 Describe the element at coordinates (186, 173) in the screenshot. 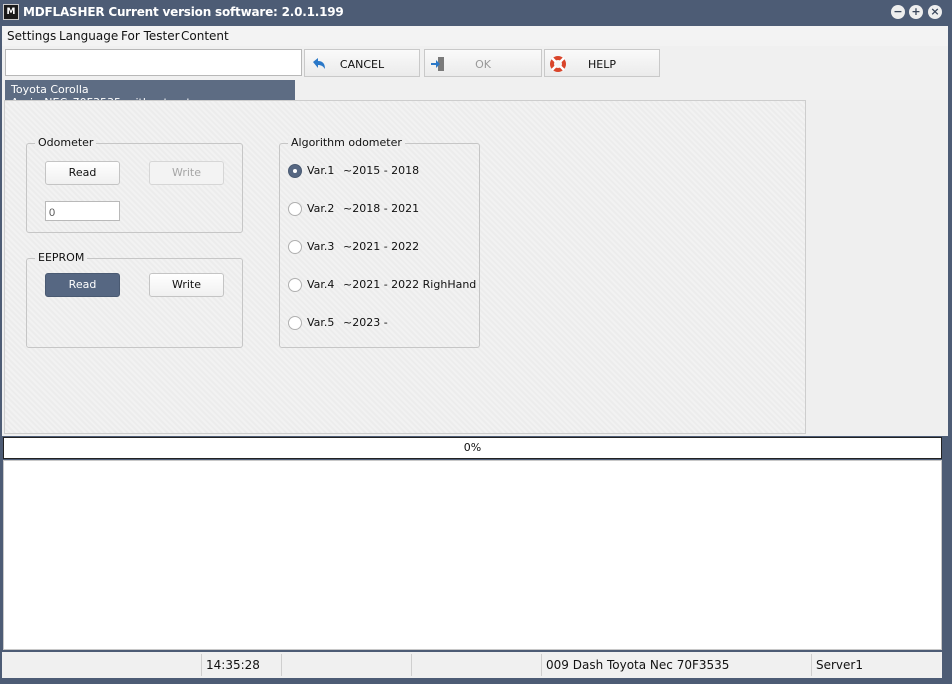

I see `odometer-write-button: Write` at that location.